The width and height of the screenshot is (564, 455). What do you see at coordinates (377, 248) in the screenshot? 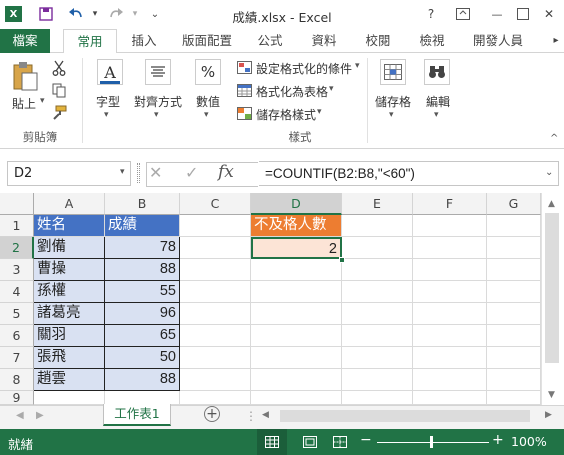
I see `cell-e2` at bounding box center [377, 248].